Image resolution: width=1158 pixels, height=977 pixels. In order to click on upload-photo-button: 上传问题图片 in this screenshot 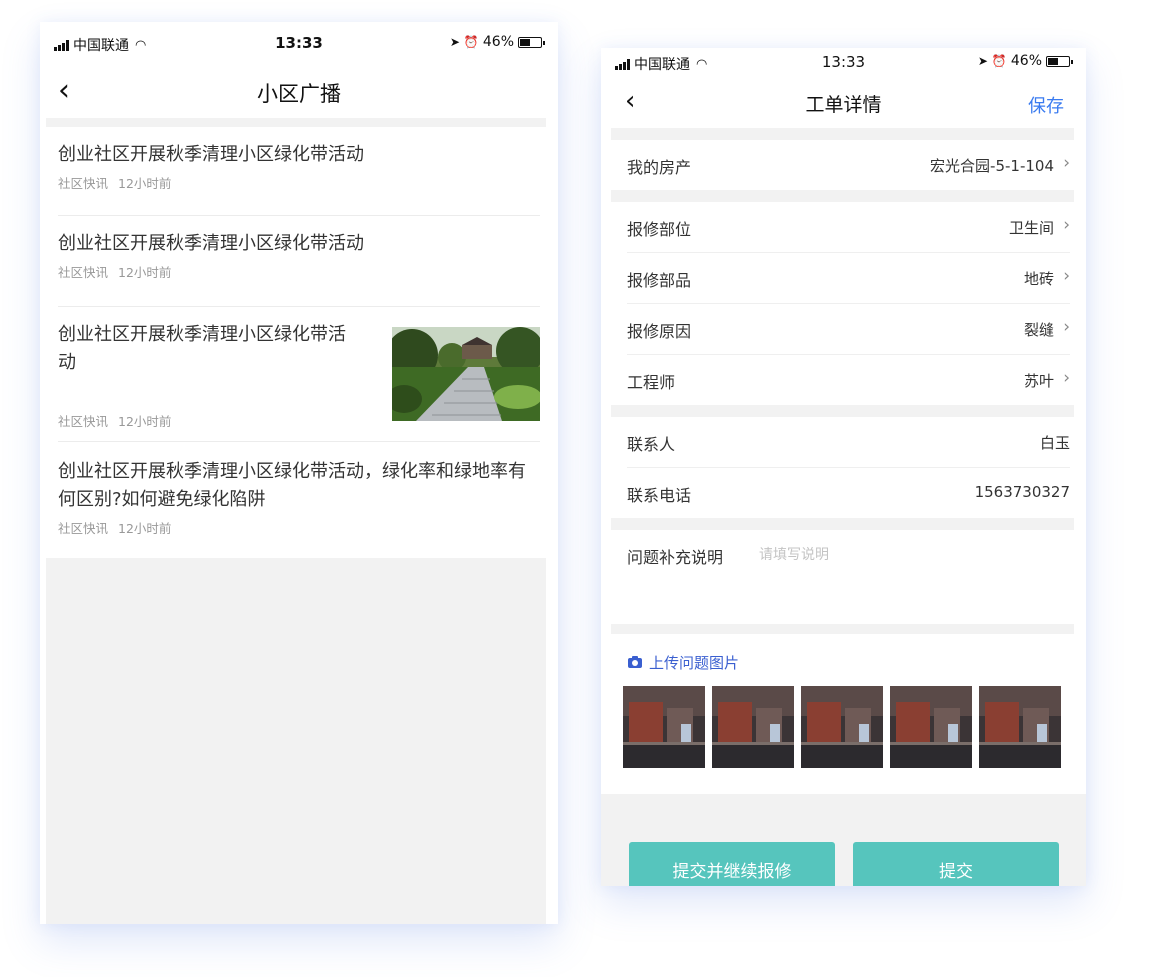, I will do `click(843, 654)`.